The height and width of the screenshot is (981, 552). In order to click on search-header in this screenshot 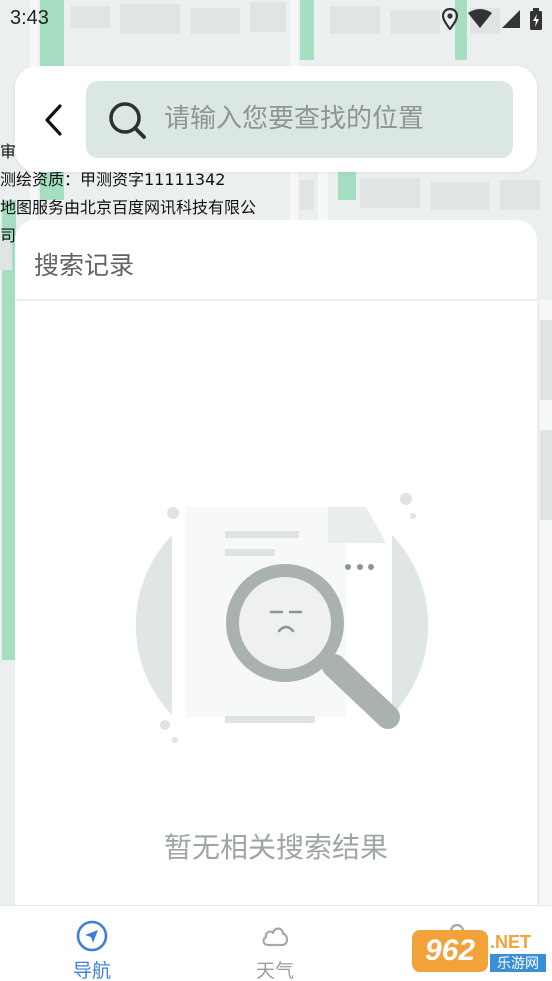, I will do `click(276, 119)`.